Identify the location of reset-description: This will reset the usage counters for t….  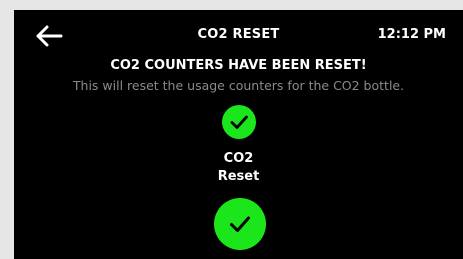
(238, 85).